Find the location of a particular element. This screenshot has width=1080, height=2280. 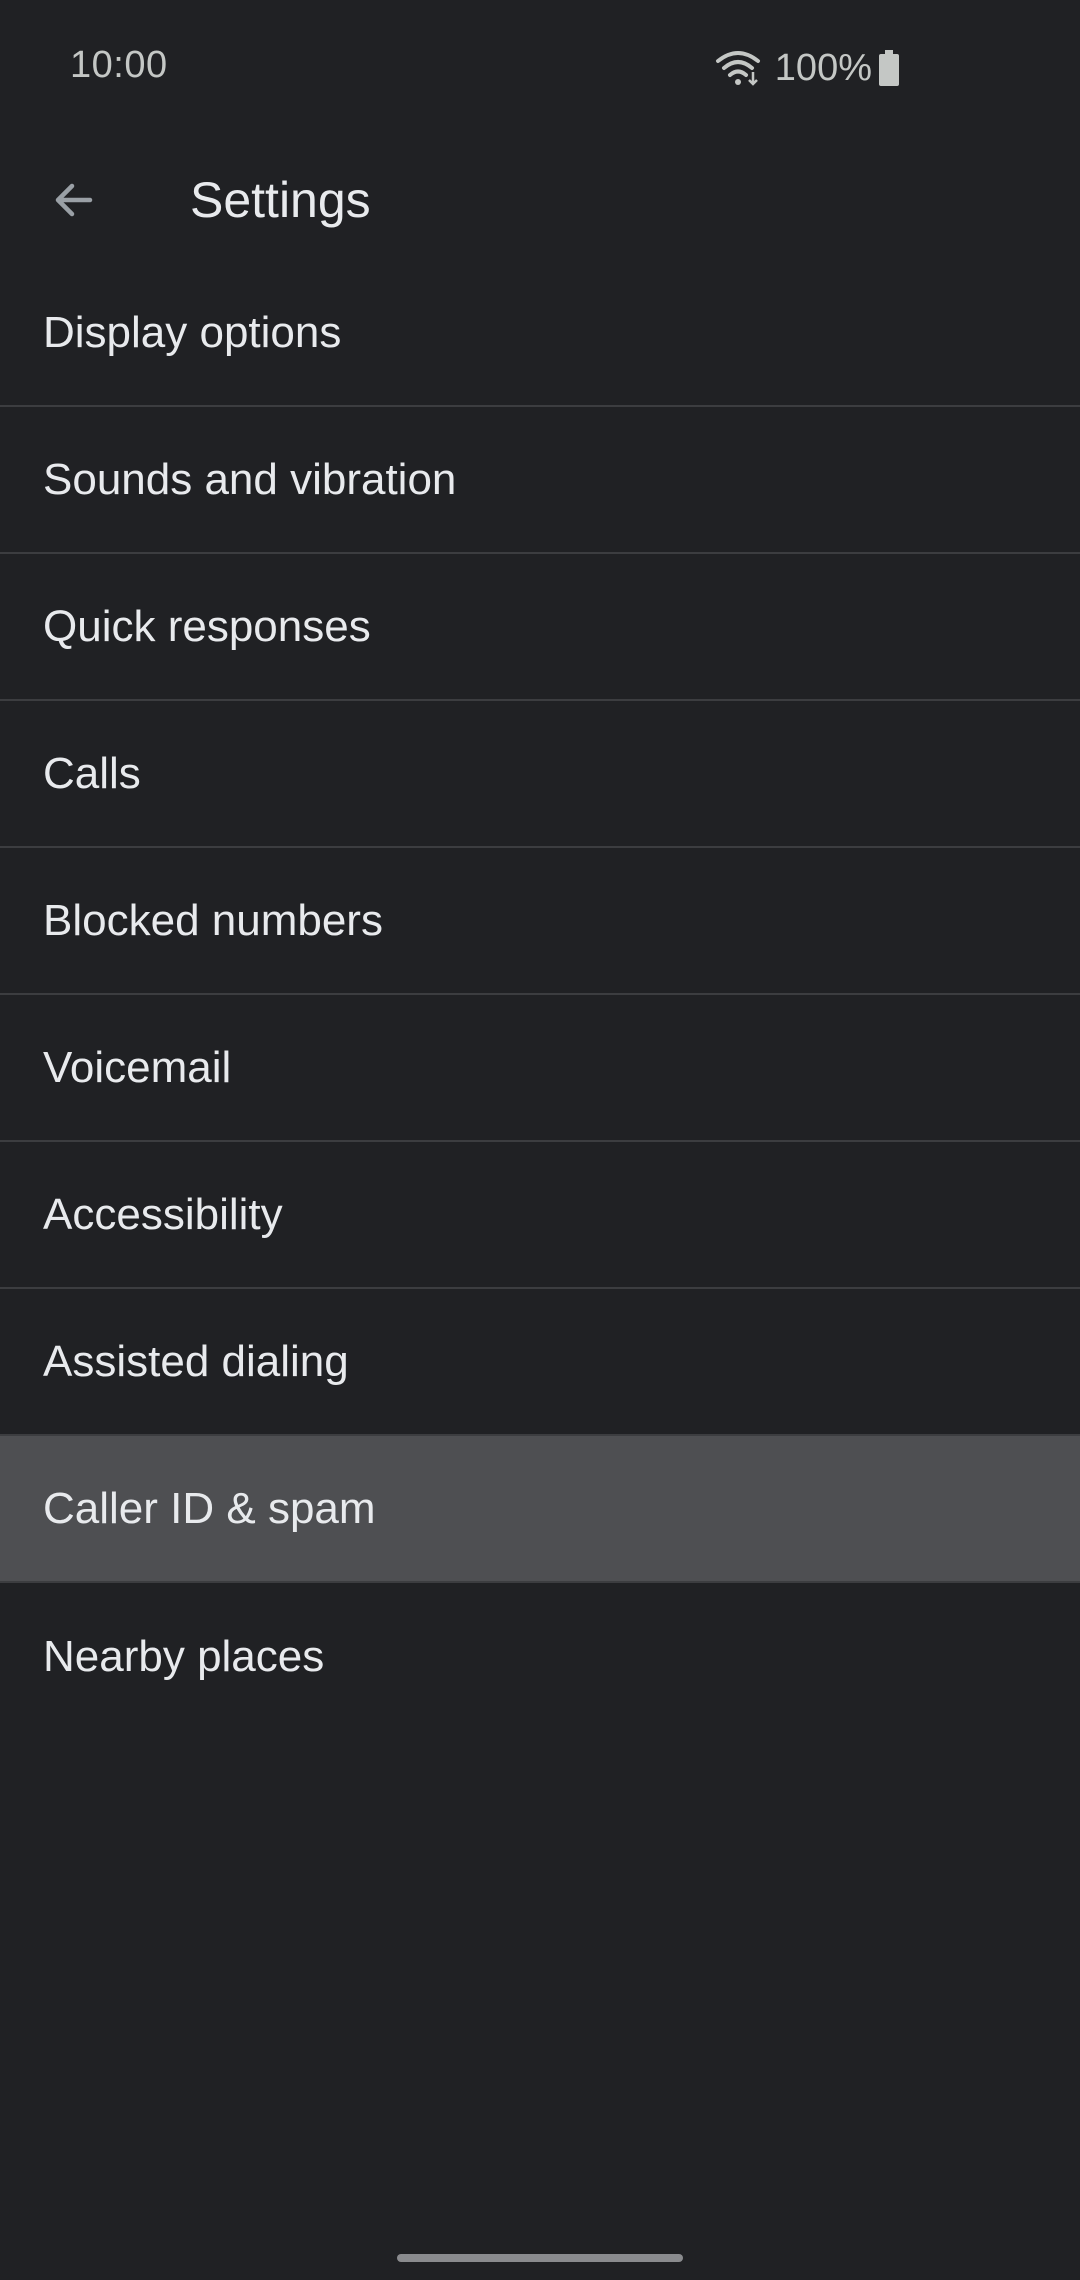

battery-icon is located at coordinates (889, 68).